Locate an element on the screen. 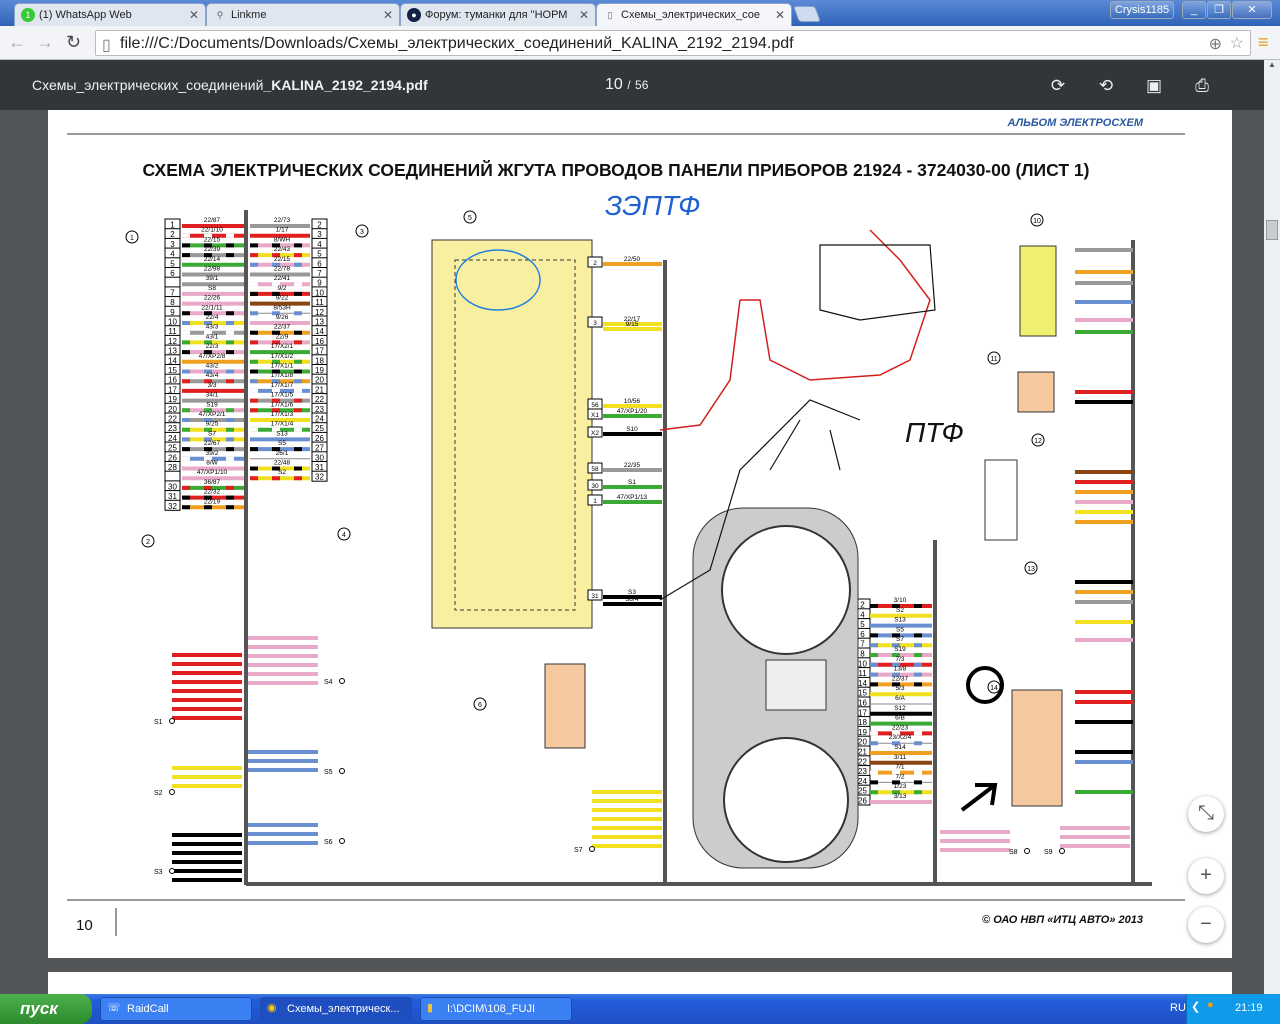  pin-number: 1 is located at coordinates (172, 225).